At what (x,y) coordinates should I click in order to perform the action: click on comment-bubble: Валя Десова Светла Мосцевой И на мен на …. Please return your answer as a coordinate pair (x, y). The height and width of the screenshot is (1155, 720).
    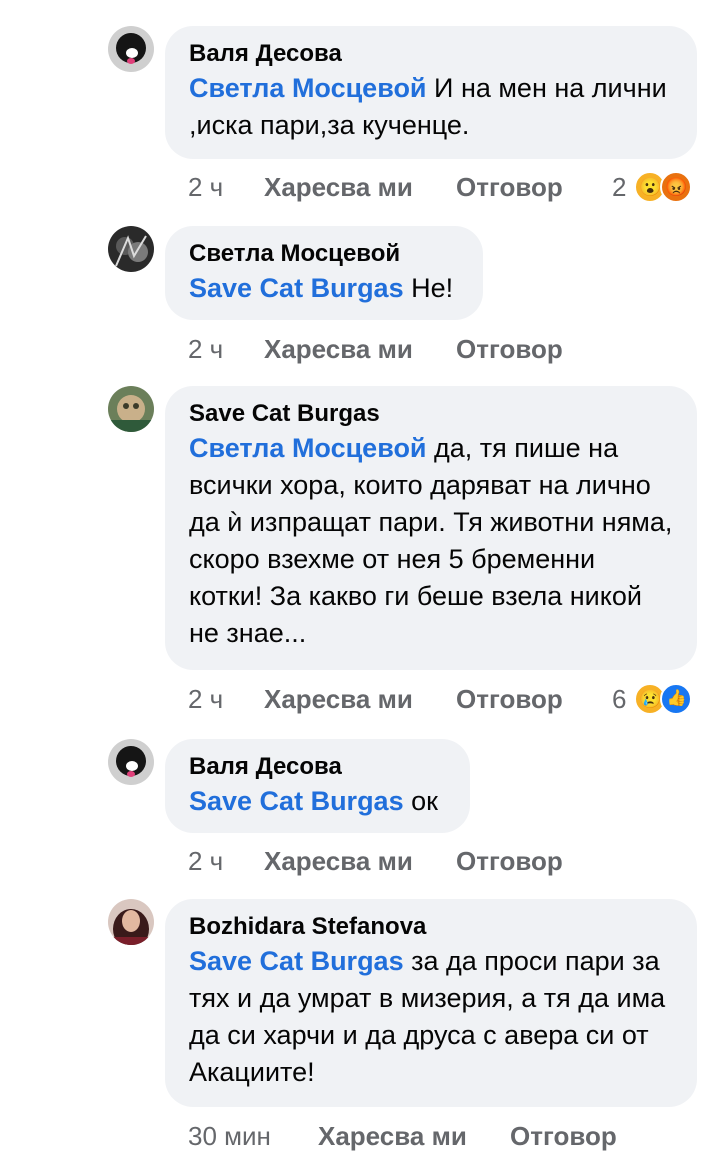
    Looking at the image, I should click on (431, 92).